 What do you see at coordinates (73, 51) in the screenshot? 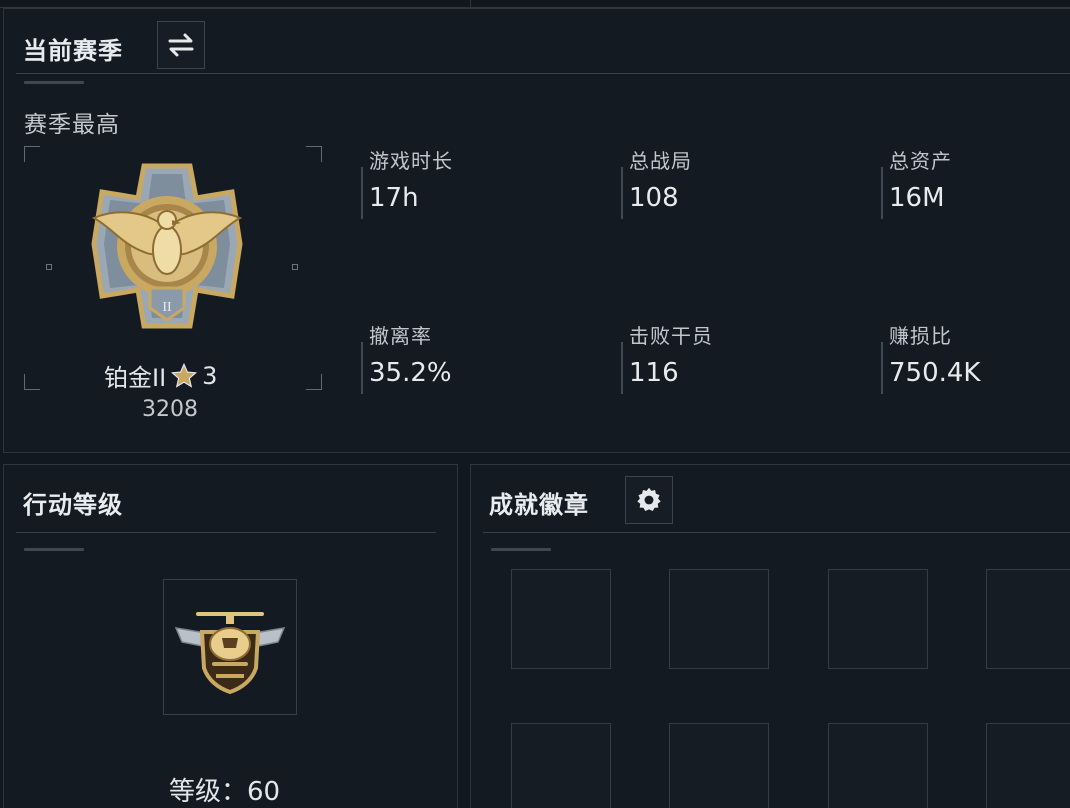
I see `season-panel-title: 当前赛季` at bounding box center [73, 51].